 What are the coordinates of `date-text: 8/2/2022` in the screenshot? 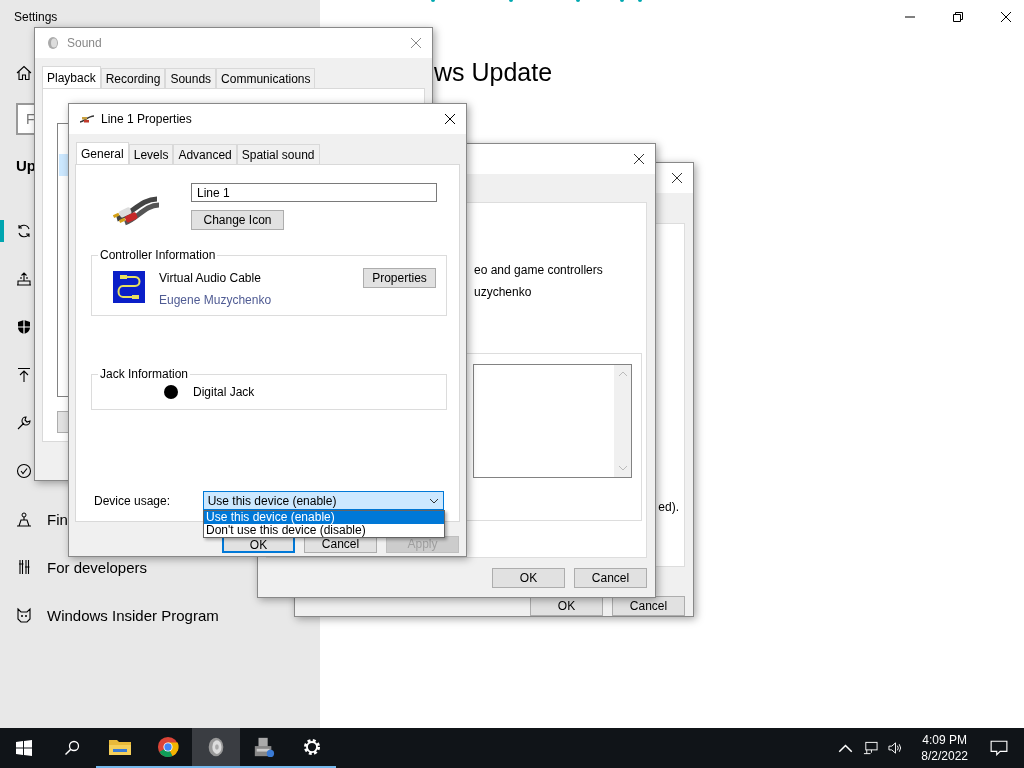 It's located at (944, 756).